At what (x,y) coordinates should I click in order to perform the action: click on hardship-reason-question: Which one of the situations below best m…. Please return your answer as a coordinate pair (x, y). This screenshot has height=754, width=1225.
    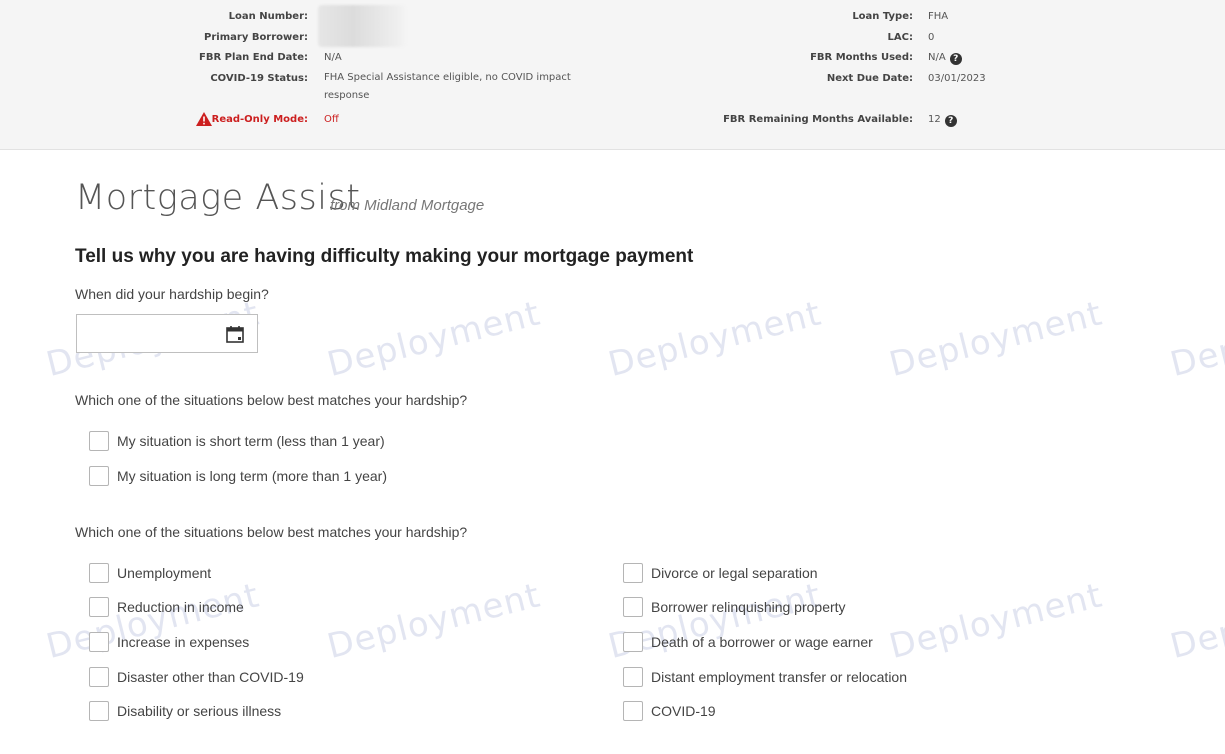
    Looking at the image, I should click on (271, 532).